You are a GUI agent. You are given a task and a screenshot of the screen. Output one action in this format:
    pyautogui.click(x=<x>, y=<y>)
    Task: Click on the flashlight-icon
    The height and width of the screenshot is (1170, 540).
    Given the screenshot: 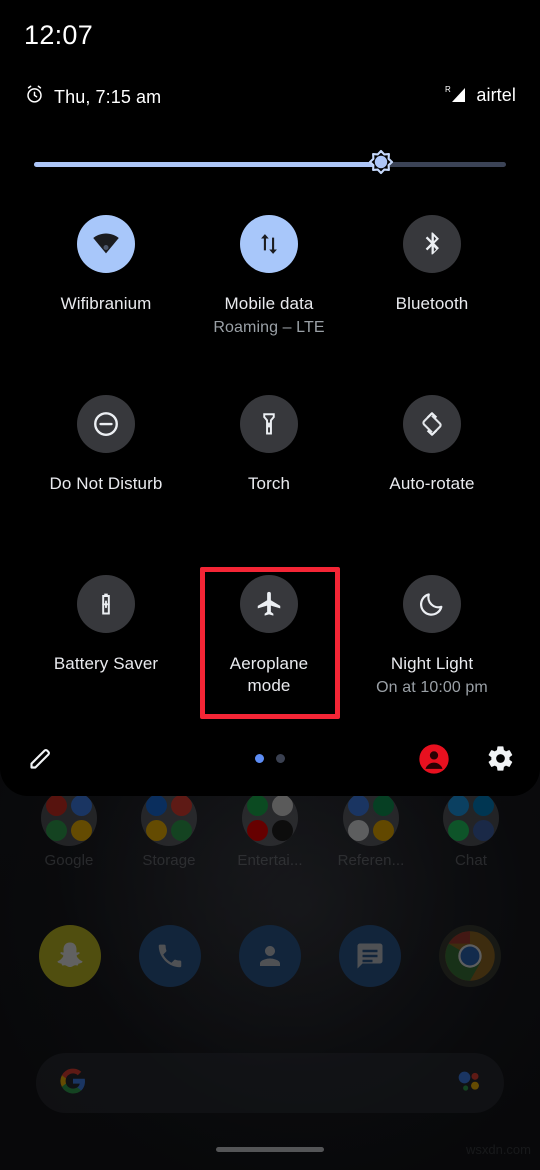 What is the action you would take?
    pyautogui.click(x=269, y=424)
    